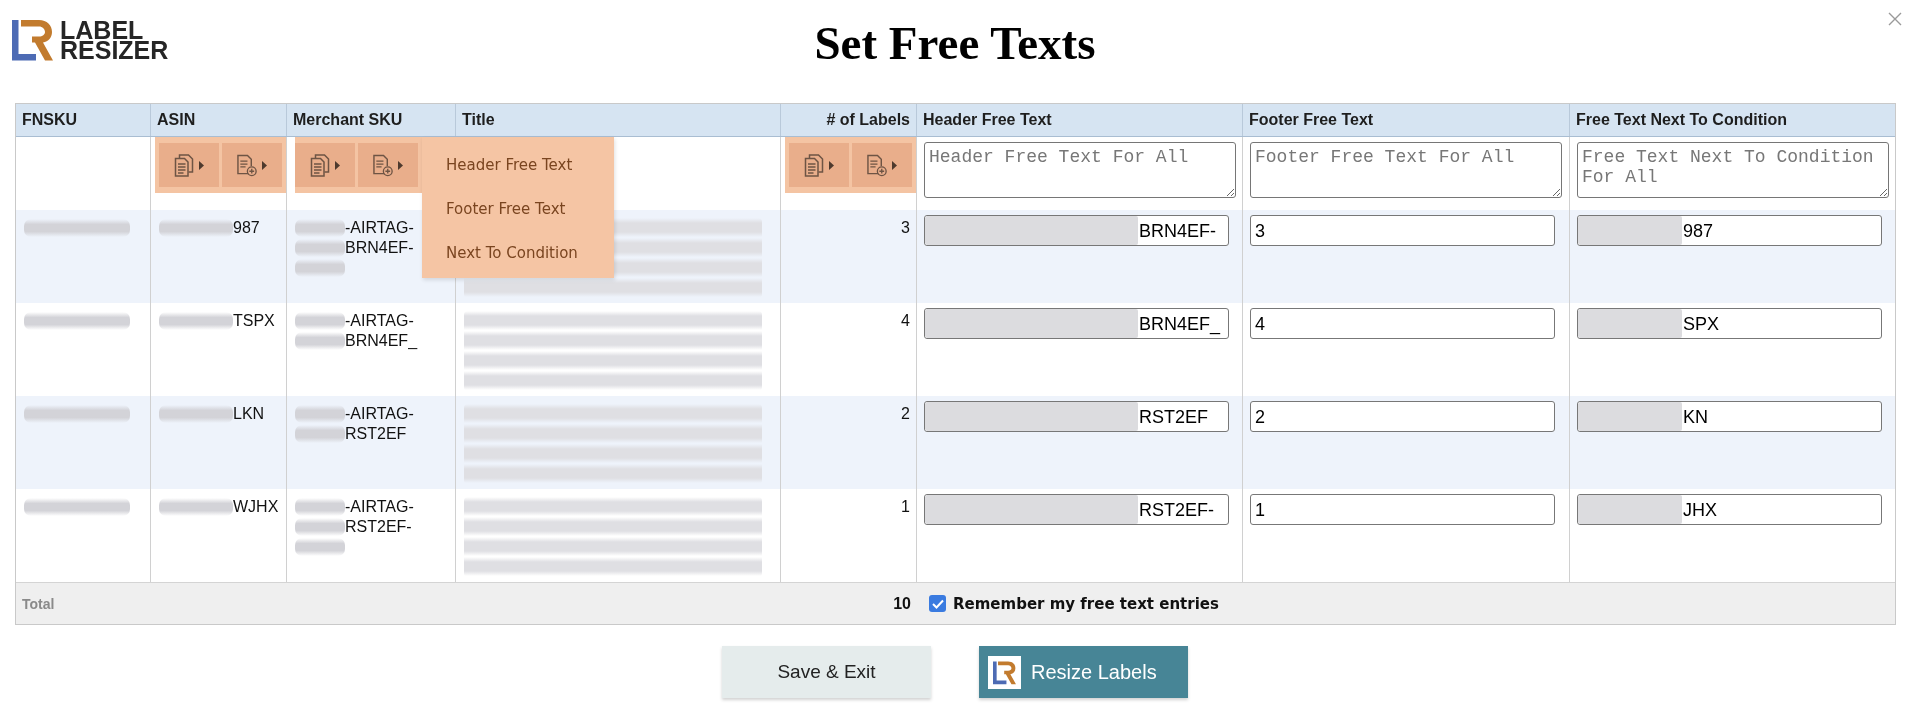 Image resolution: width=1910 pixels, height=712 pixels. I want to click on column-header: # of Labels, so click(849, 120).